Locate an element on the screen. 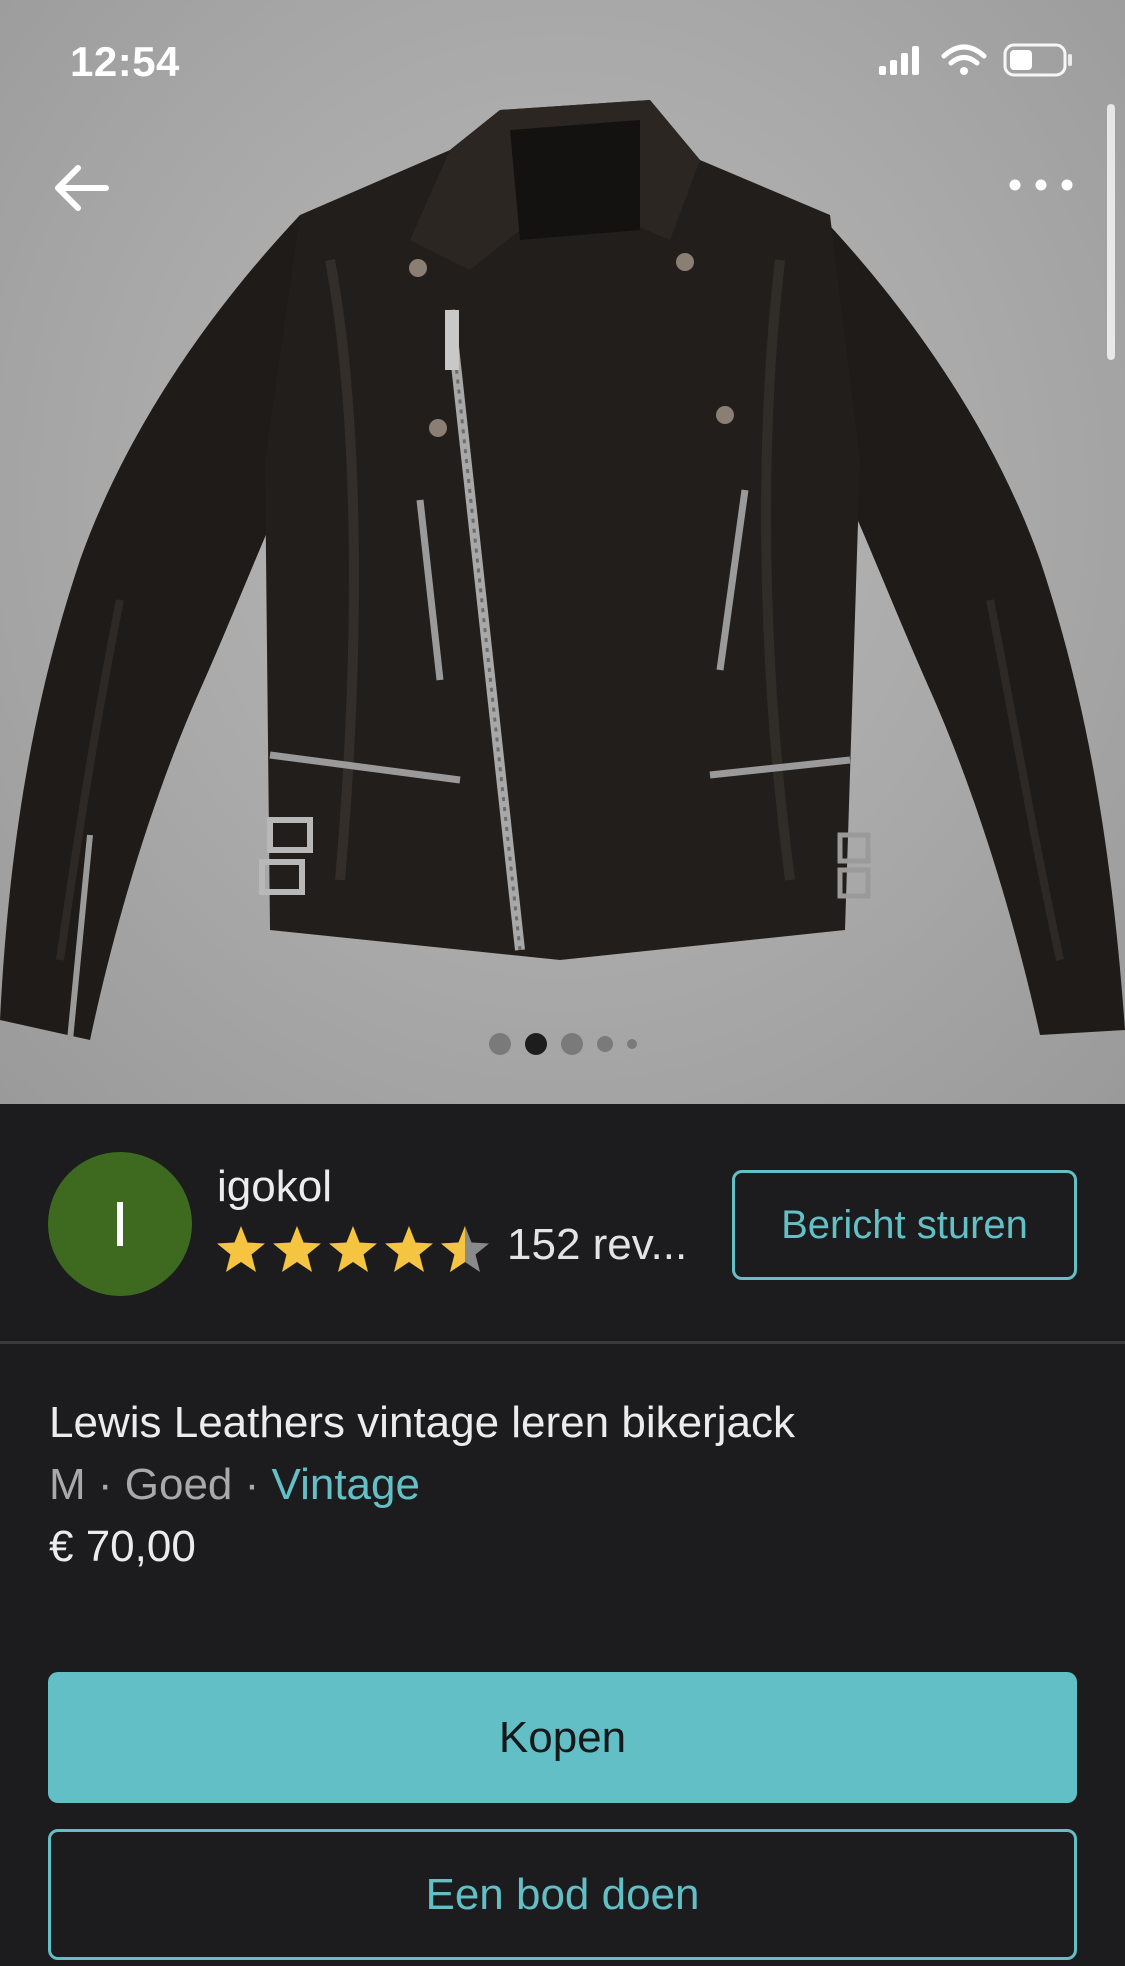 Image resolution: width=1125 pixels, height=1966 pixels. back-button is located at coordinates (85, 188).